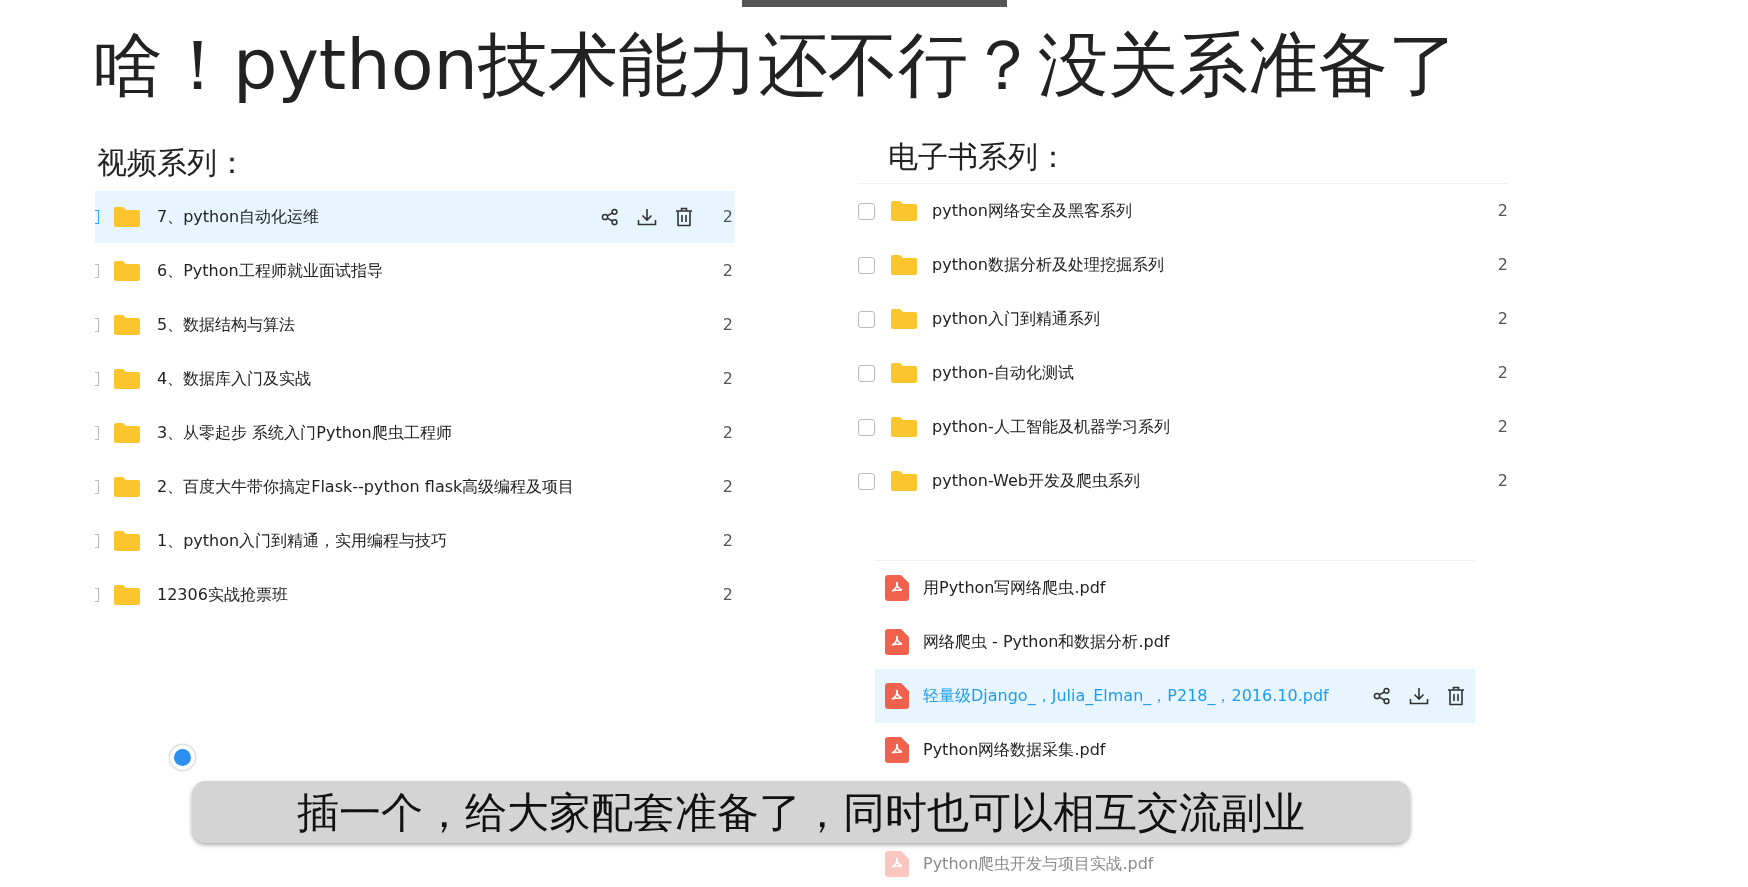  I want to click on folder-row: 1、python入门到精通，实用编程与技巧 2, so click(415, 541).